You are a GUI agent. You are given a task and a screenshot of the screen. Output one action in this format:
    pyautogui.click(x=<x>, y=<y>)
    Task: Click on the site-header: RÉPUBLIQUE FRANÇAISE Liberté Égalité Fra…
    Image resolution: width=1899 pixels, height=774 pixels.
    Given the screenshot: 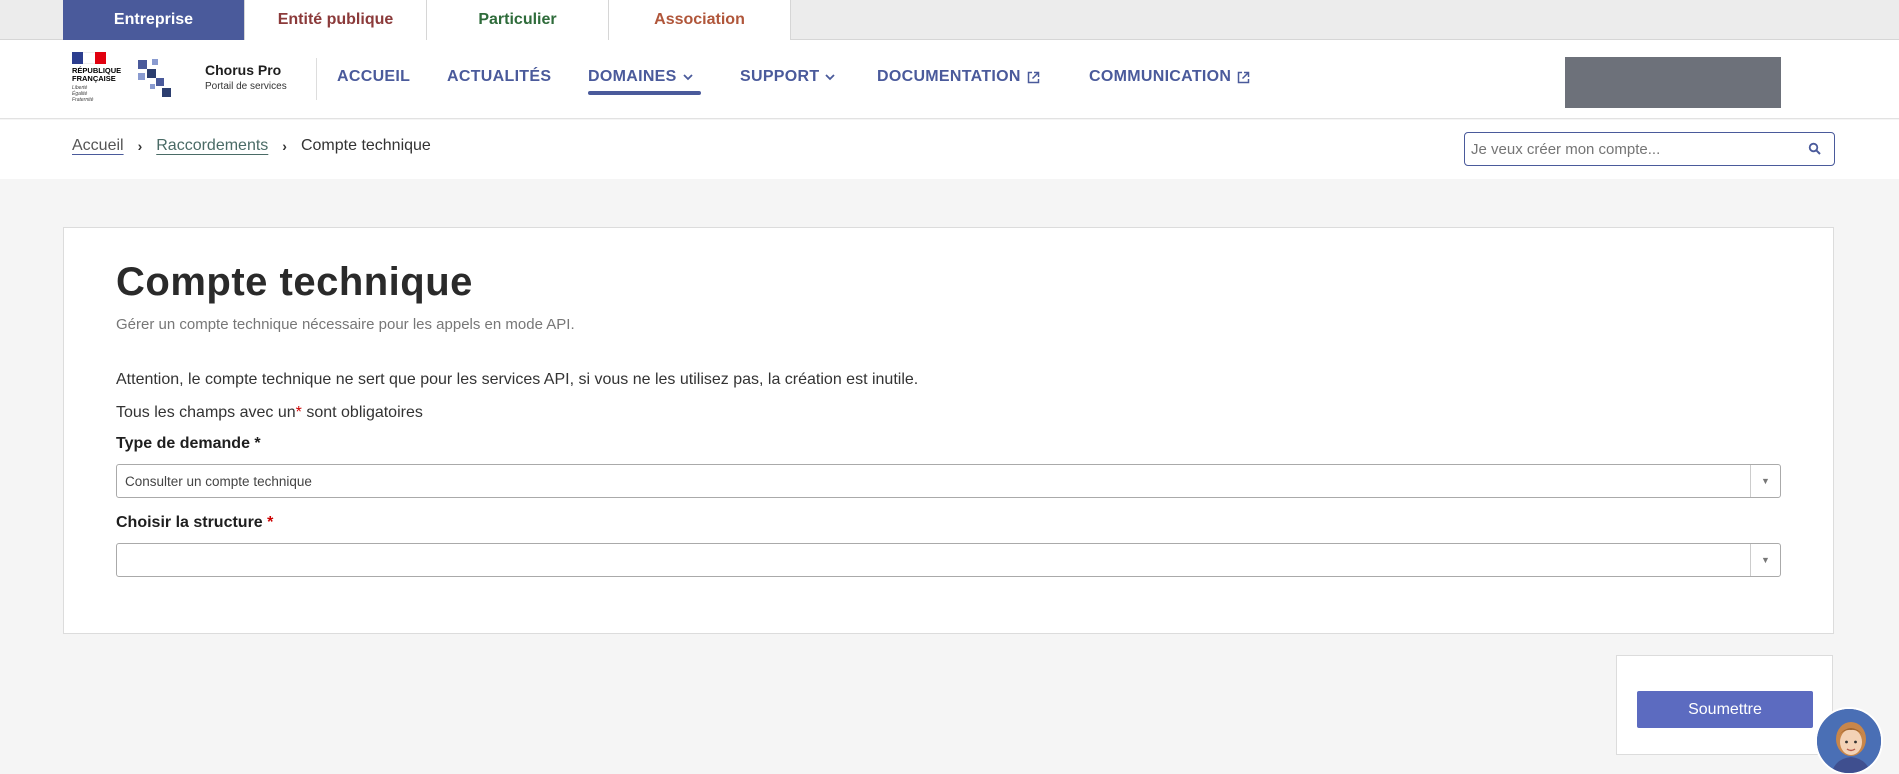 What is the action you would take?
    pyautogui.click(x=949, y=79)
    